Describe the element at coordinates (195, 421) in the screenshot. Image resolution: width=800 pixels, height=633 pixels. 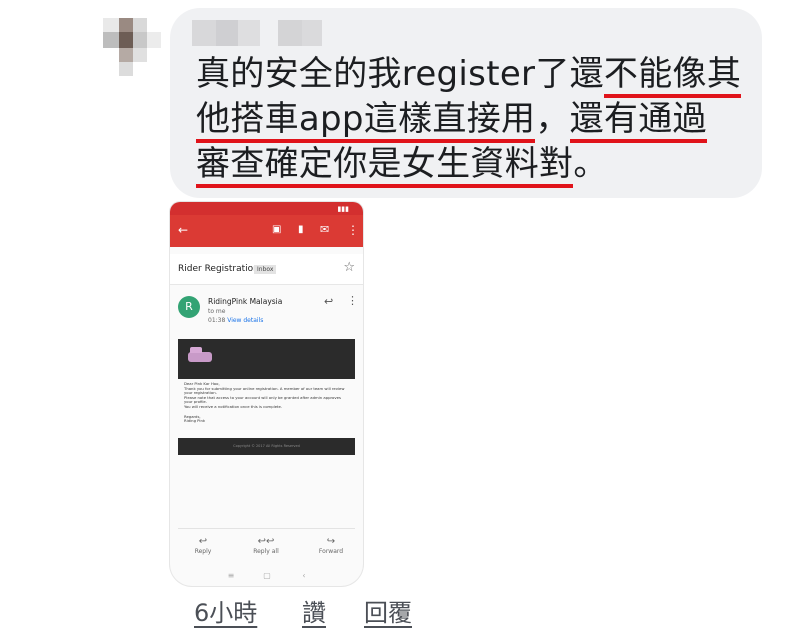
I see `signoff-line: Riding Pink` at that location.